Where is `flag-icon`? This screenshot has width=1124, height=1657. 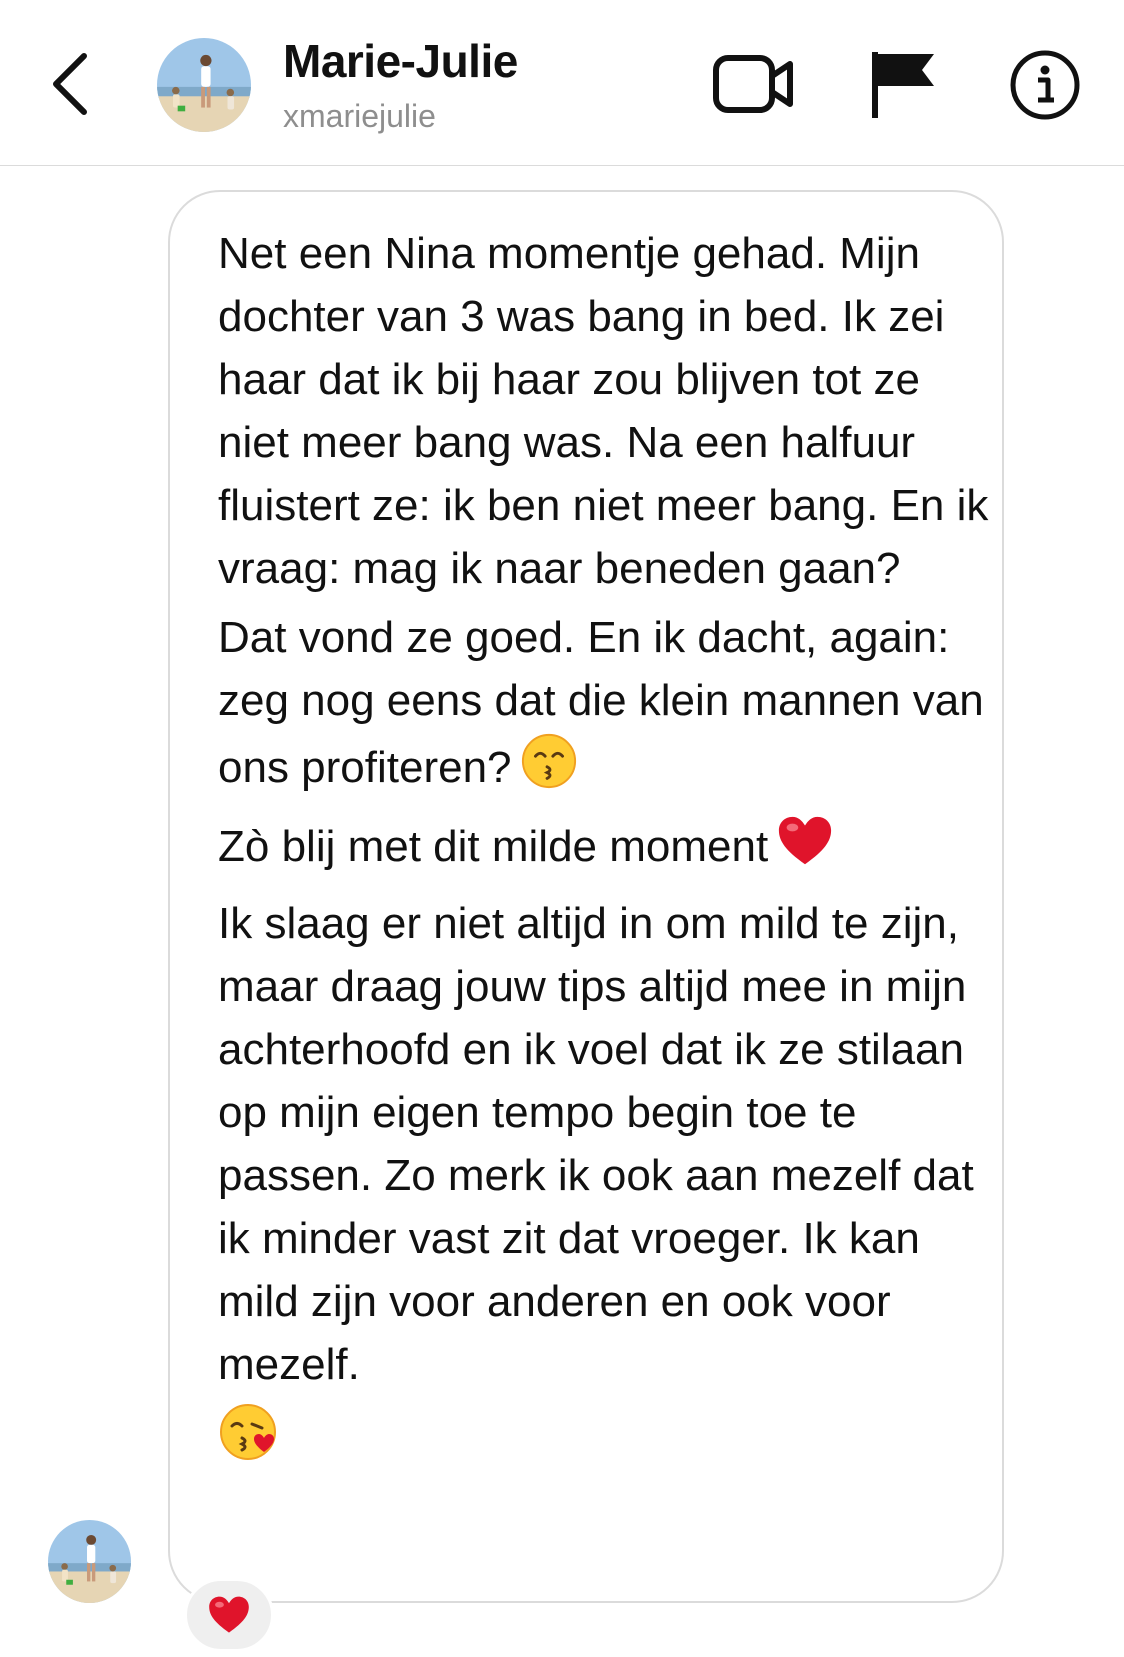
flag-icon is located at coordinates (903, 85).